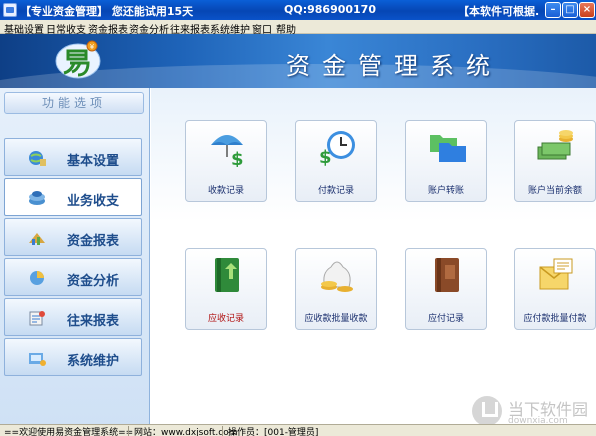 The height and width of the screenshot is (436, 596). Describe the element at coordinates (37, 278) in the screenshot. I see `analysis-icon` at that location.